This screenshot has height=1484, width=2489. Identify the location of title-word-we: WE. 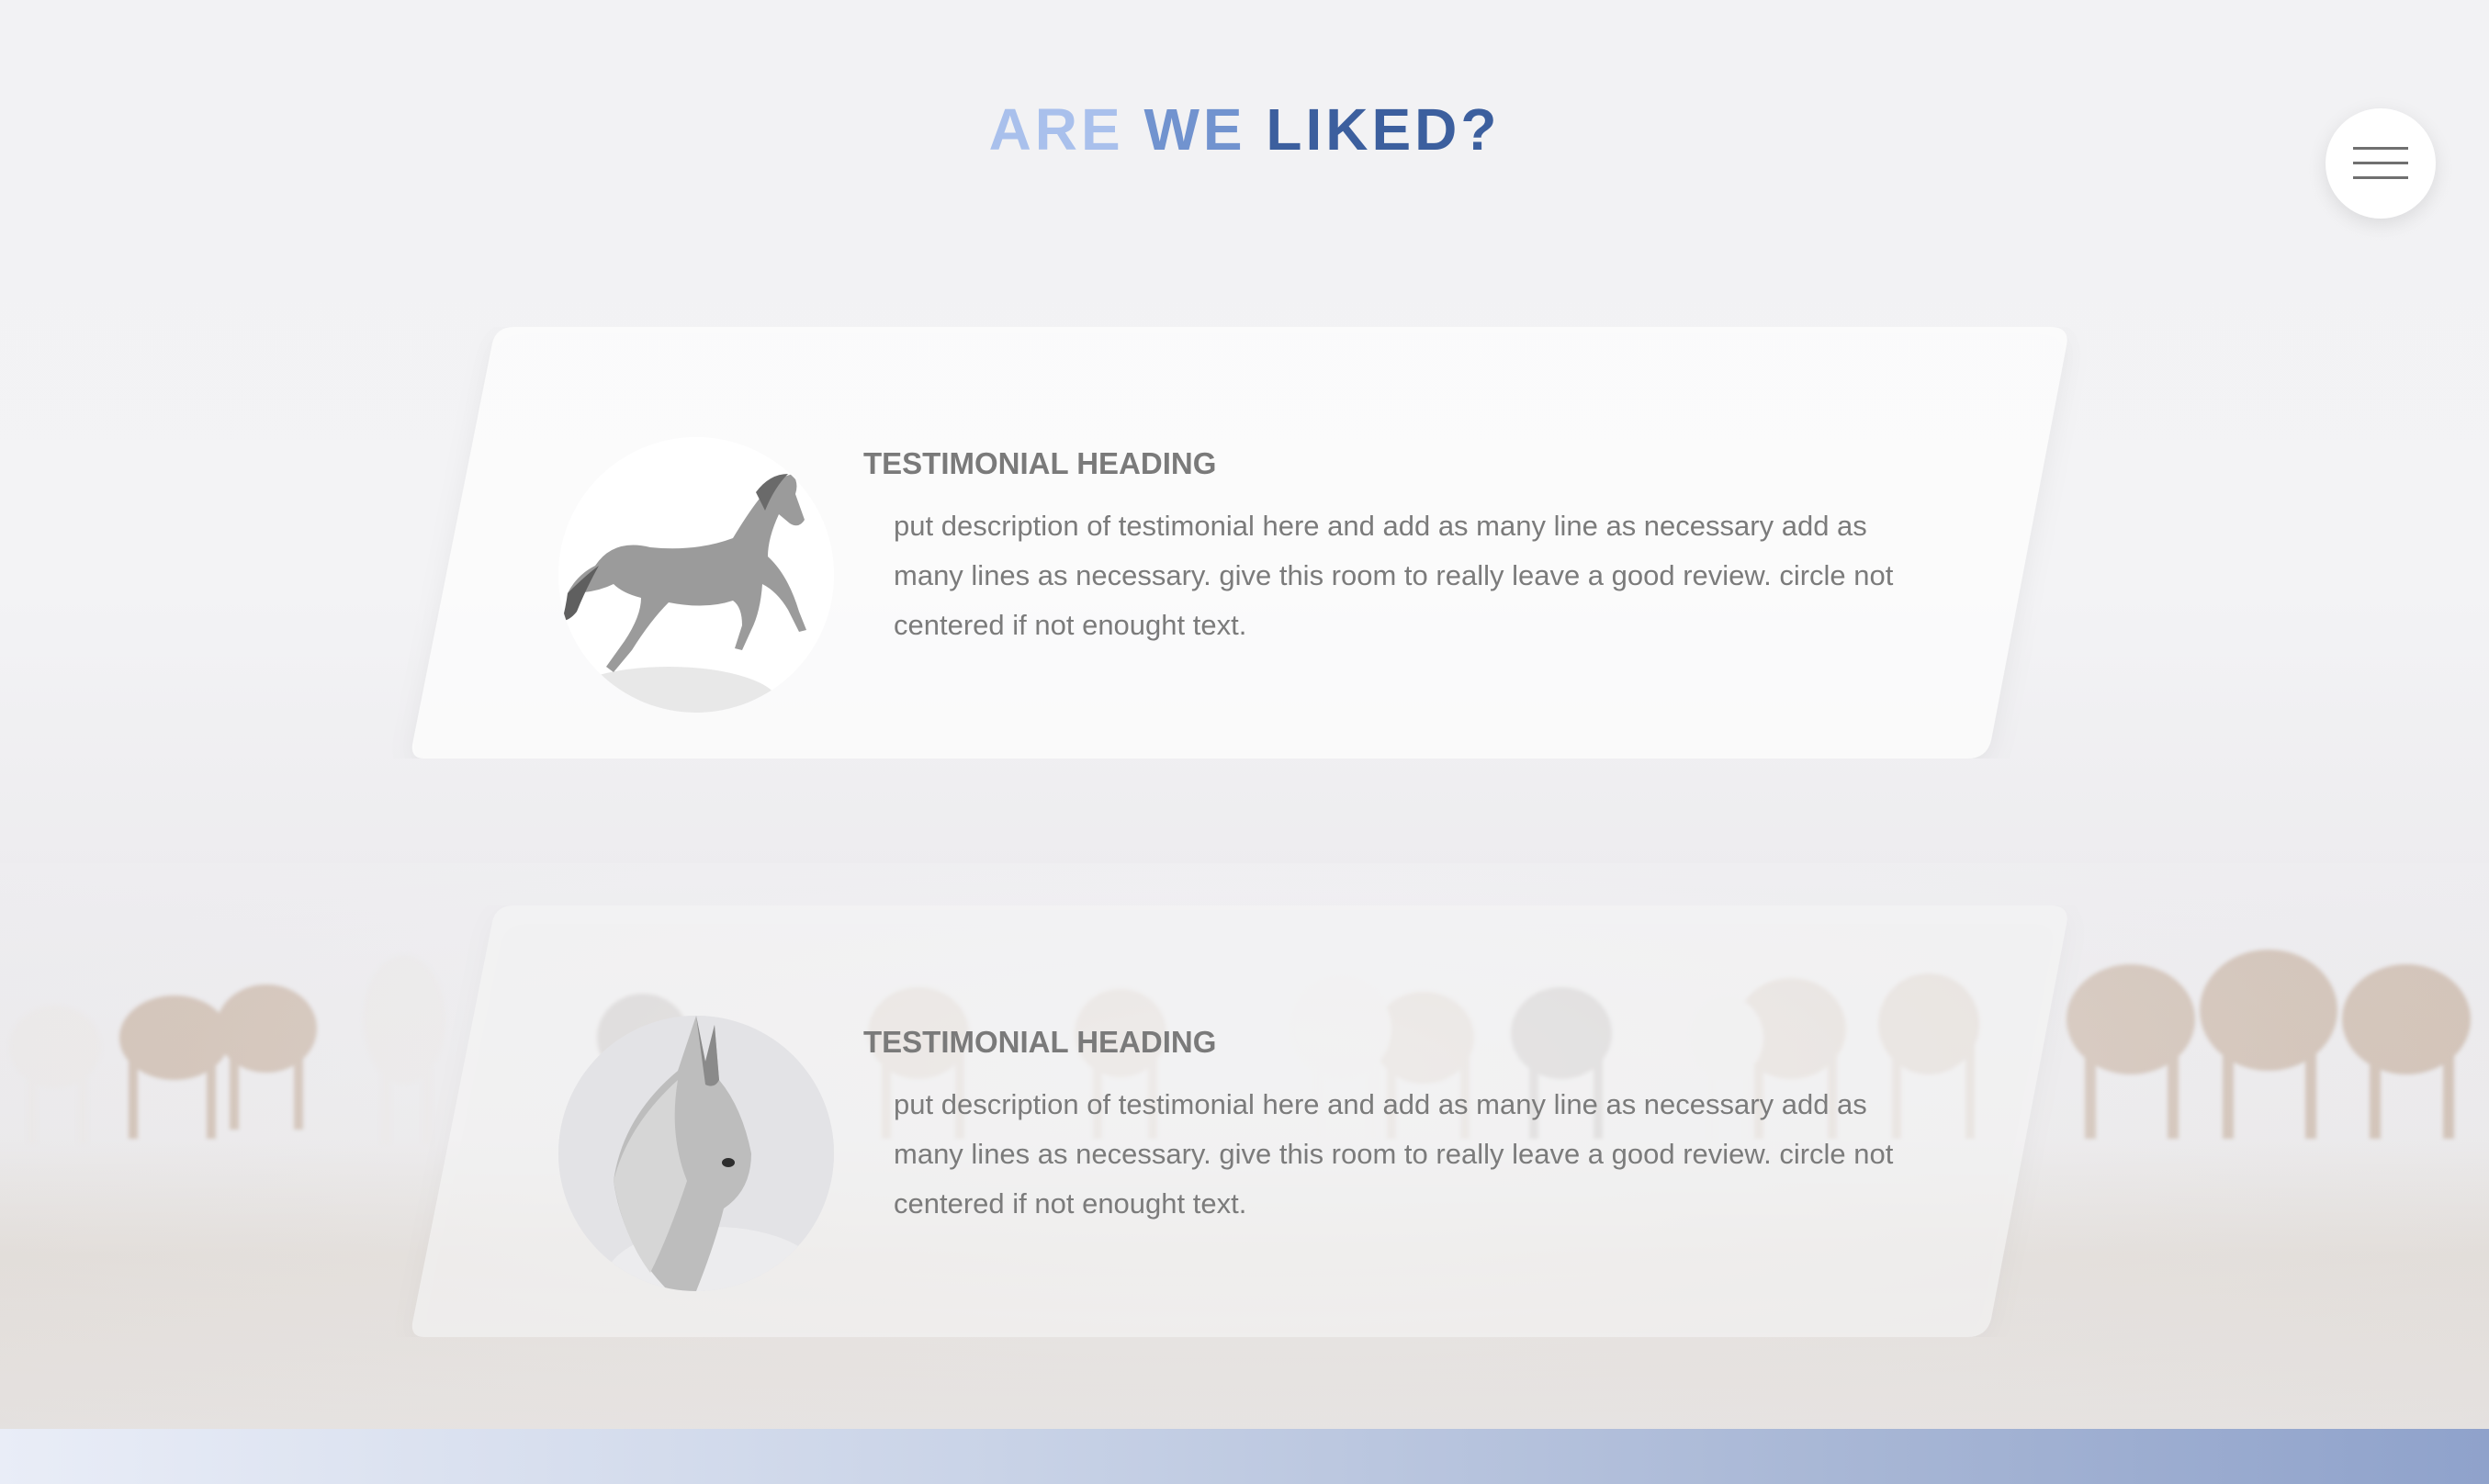
(1194, 129).